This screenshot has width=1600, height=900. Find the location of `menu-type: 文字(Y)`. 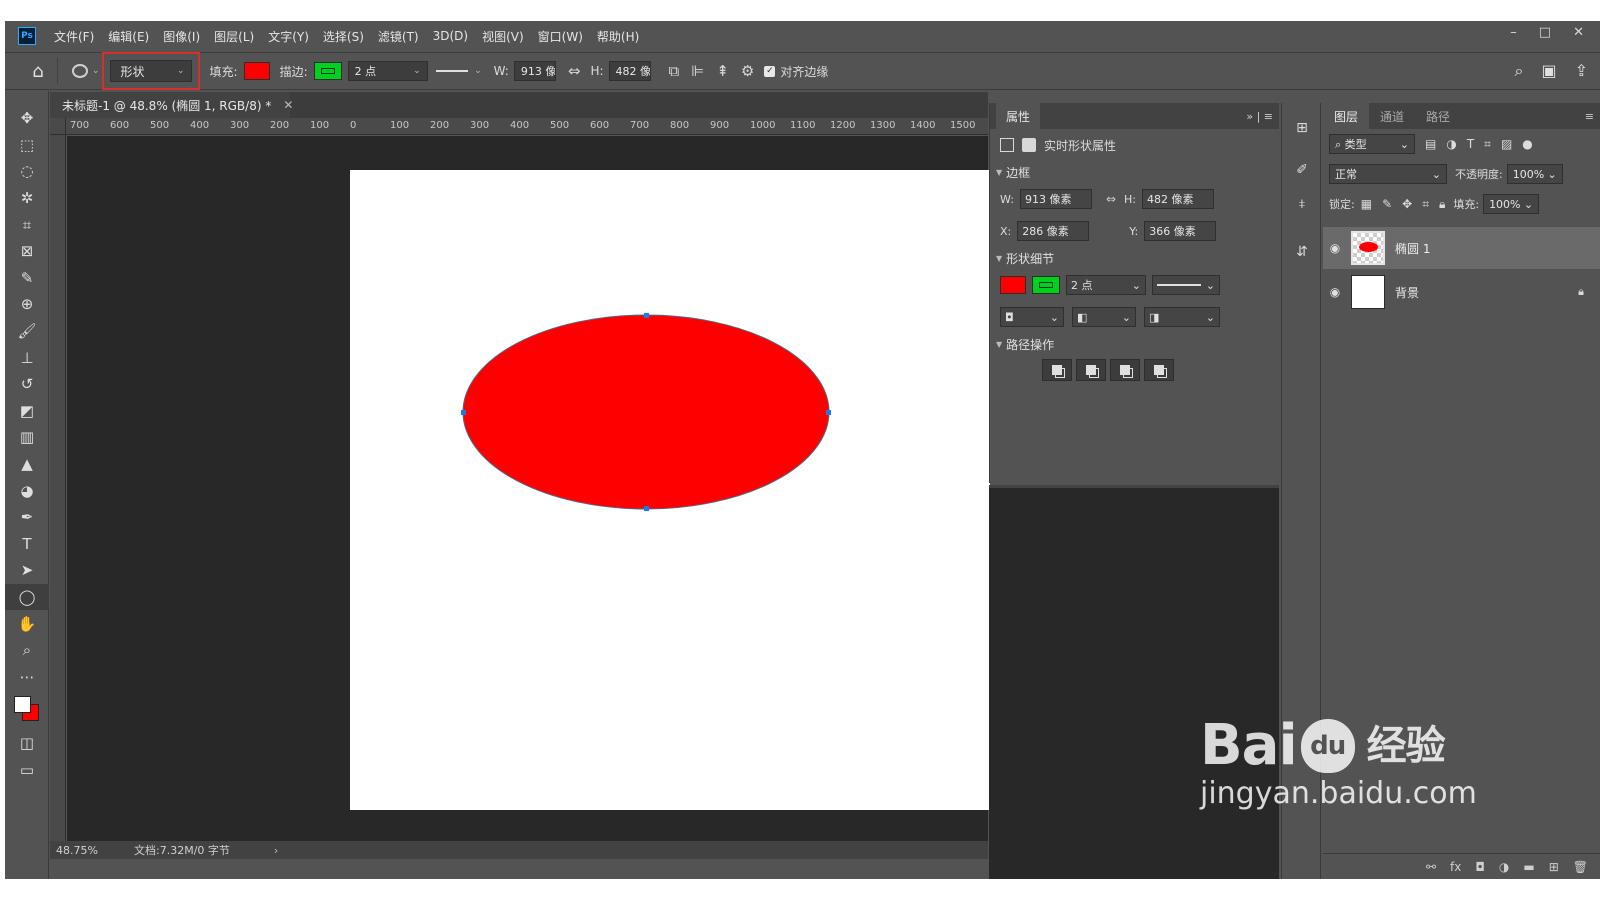

menu-type: 文字(Y) is located at coordinates (288, 36).